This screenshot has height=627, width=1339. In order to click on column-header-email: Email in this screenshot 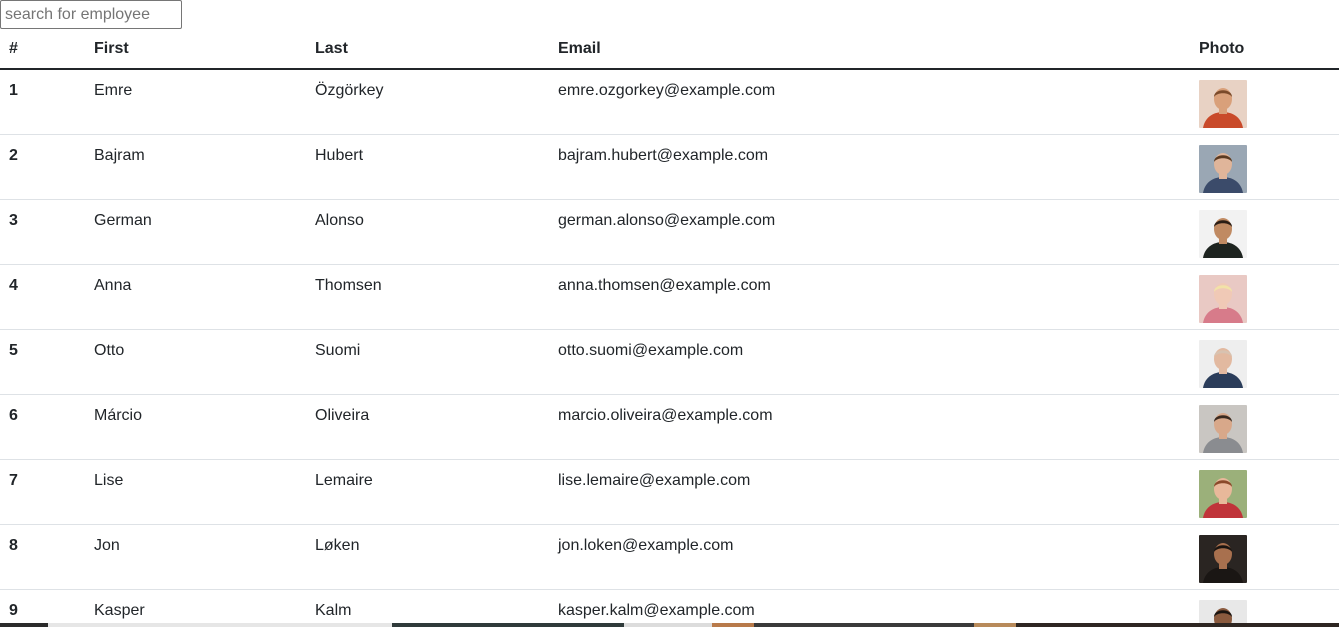, I will do `click(869, 50)`.